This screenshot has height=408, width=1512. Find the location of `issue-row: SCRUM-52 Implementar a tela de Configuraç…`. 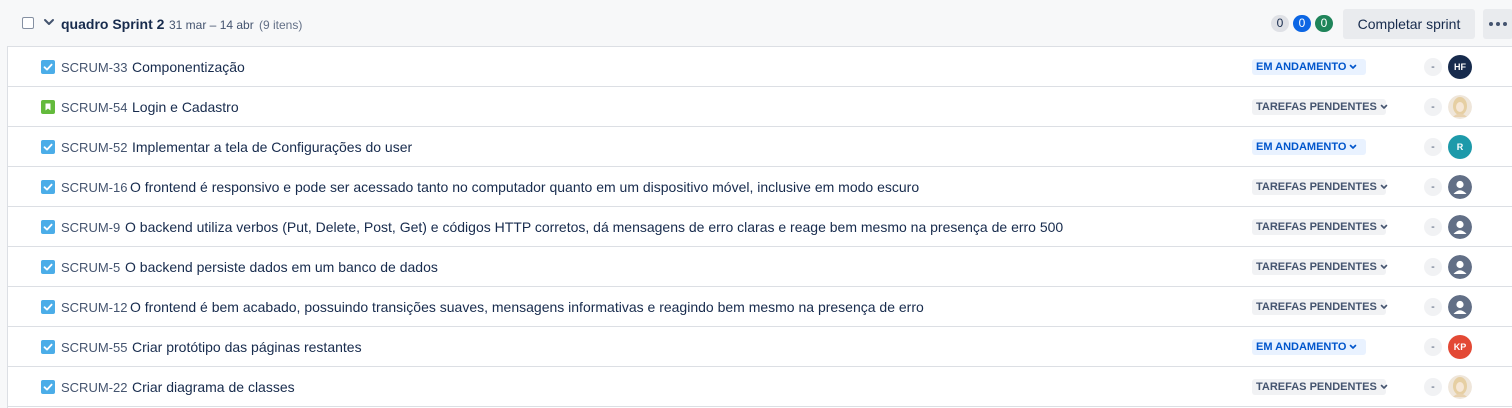

issue-row: SCRUM-52 Implementar a tela de Configuraç… is located at coordinates (760, 147).